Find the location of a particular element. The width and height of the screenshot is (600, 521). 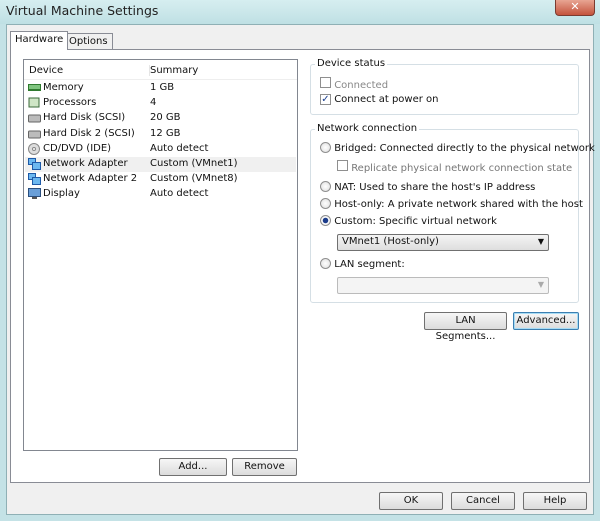

connect-at-power-on-label: Connect at power on is located at coordinates (386, 99).